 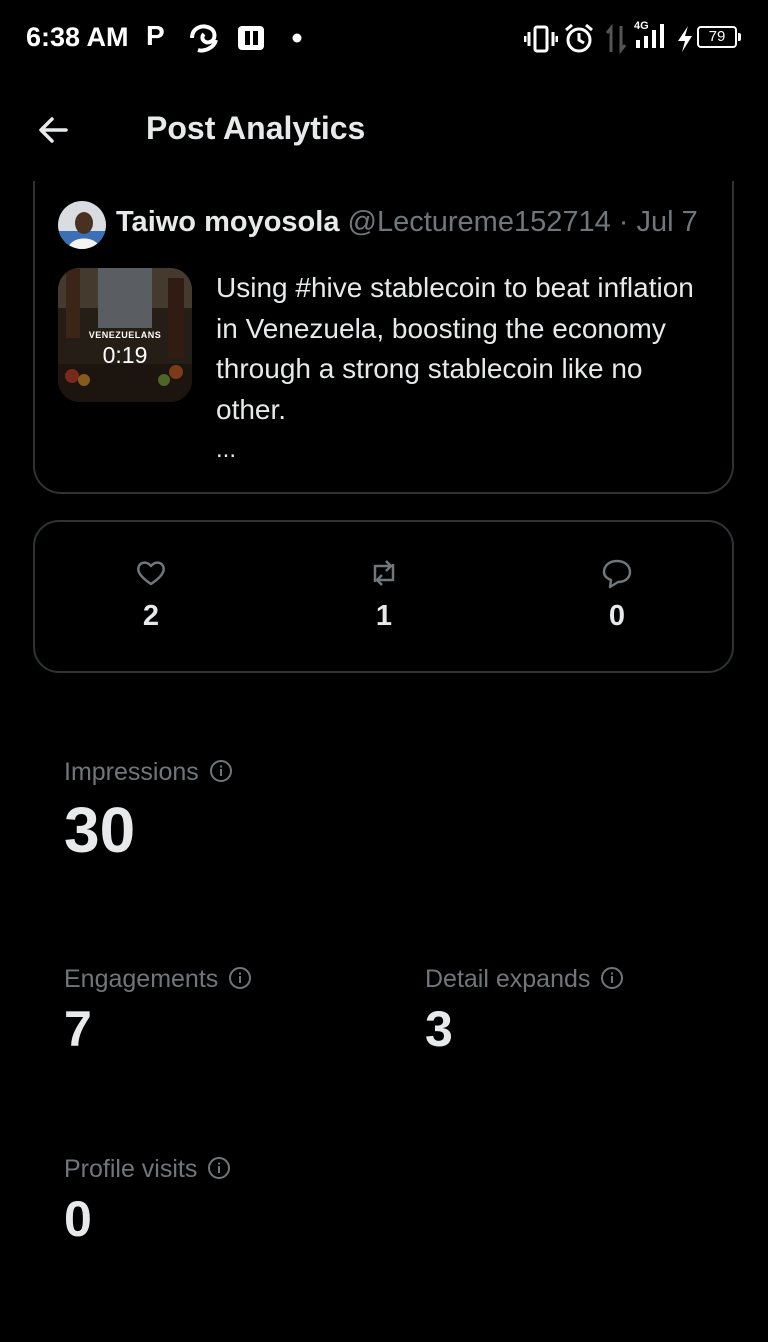 What do you see at coordinates (78, 1219) in the screenshot?
I see `profile-visits-value: 0` at bounding box center [78, 1219].